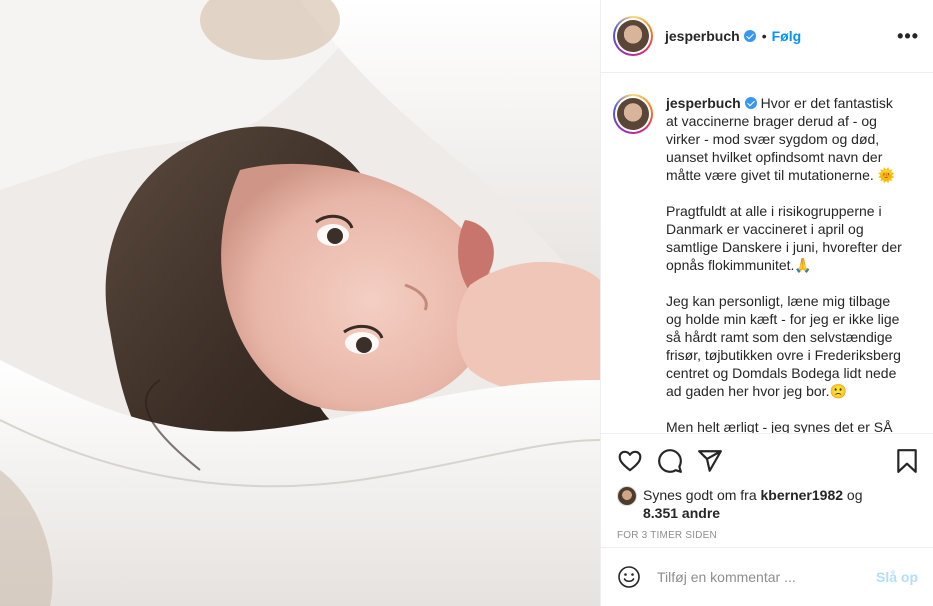  I want to click on post-timestamp: FOR 3 TIMER SIDEN, so click(768, 535).